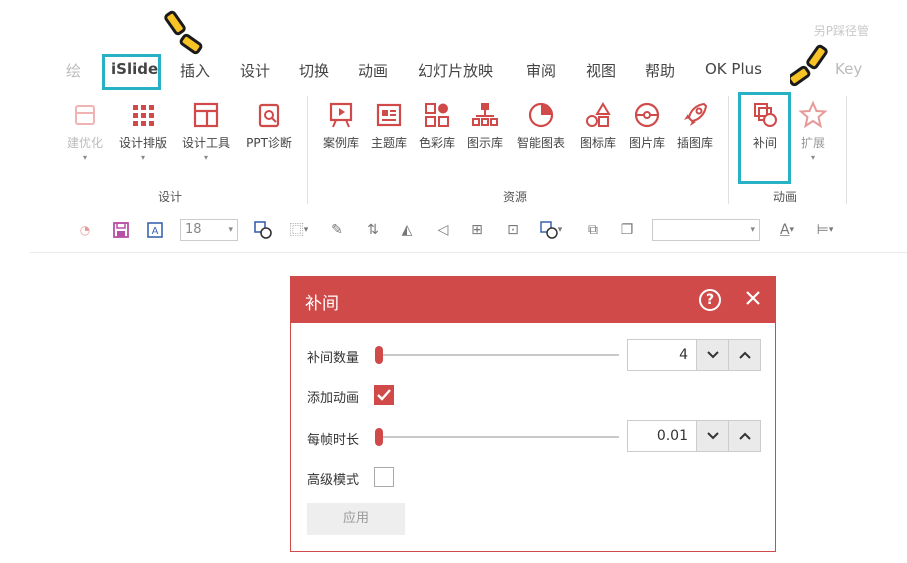 The height and width of the screenshot is (563, 907). I want to click on ribbon-button-optimize: 建优化 ▾, so click(85, 128).